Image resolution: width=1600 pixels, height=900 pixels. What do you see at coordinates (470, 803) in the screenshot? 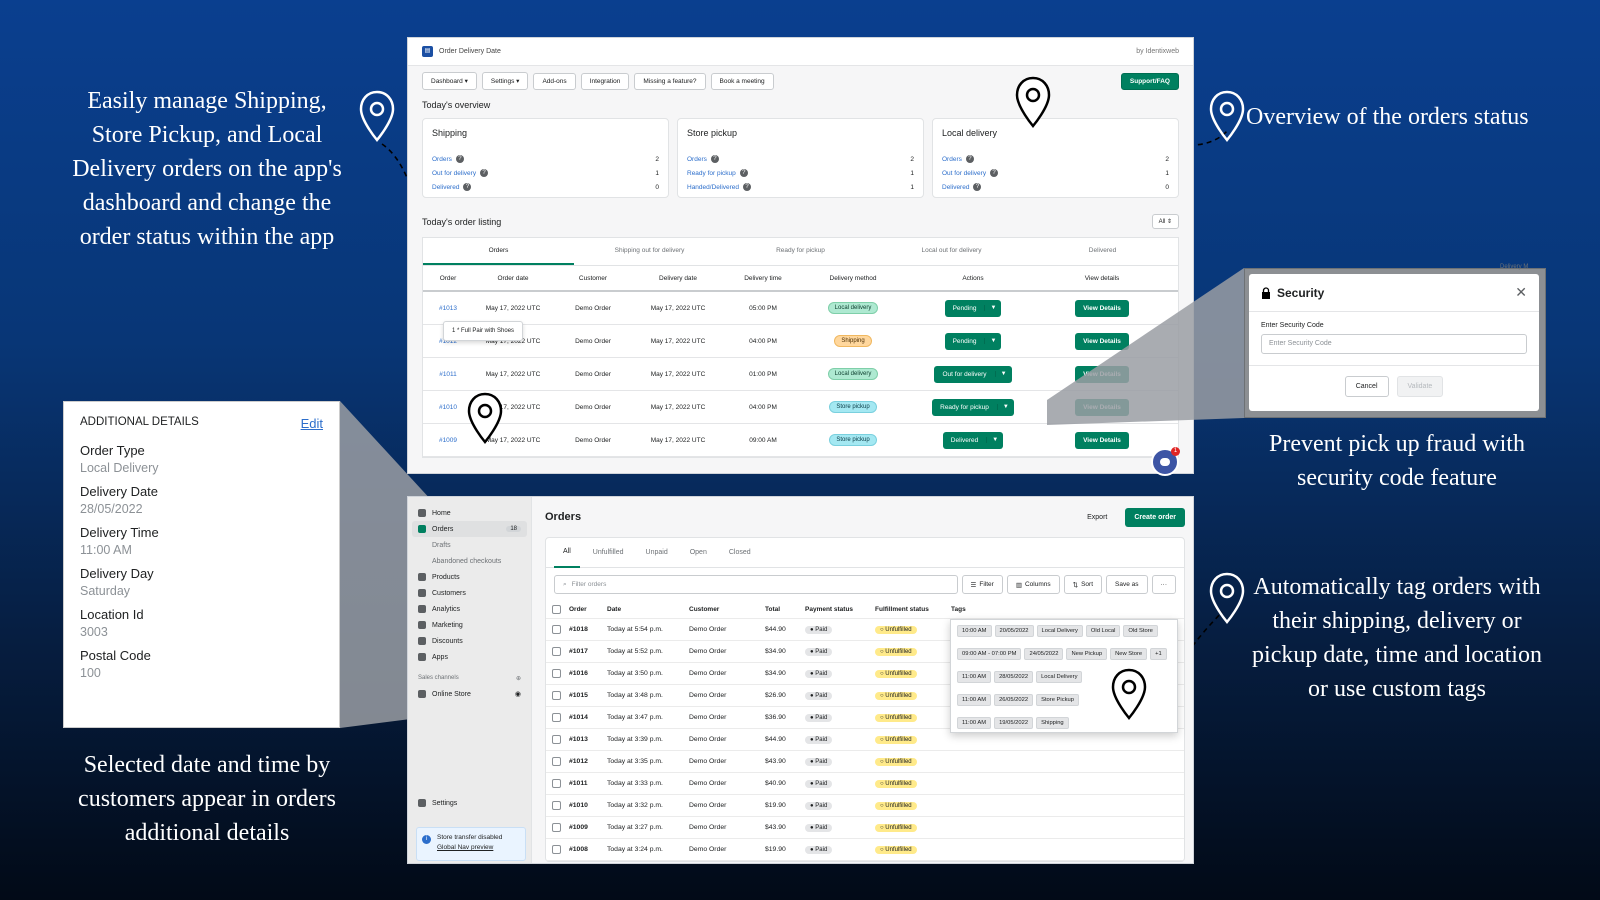
I see `sidebar-item-settings: Settings` at bounding box center [470, 803].